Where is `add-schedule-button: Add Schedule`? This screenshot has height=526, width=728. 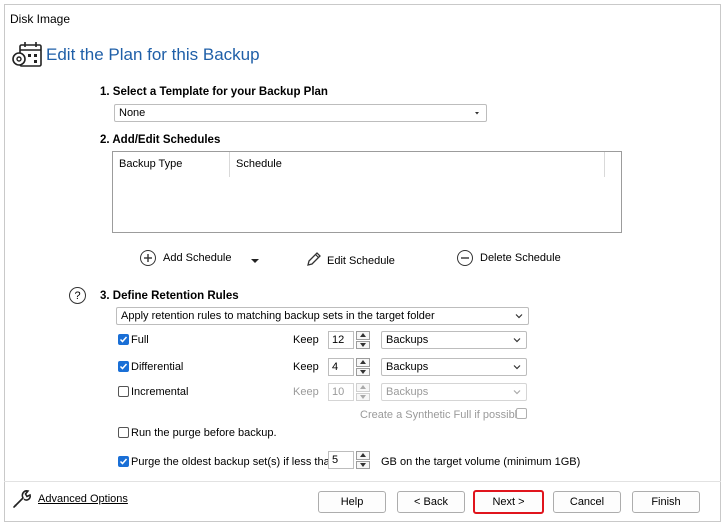
add-schedule-button: Add Schedule is located at coordinates (186, 258).